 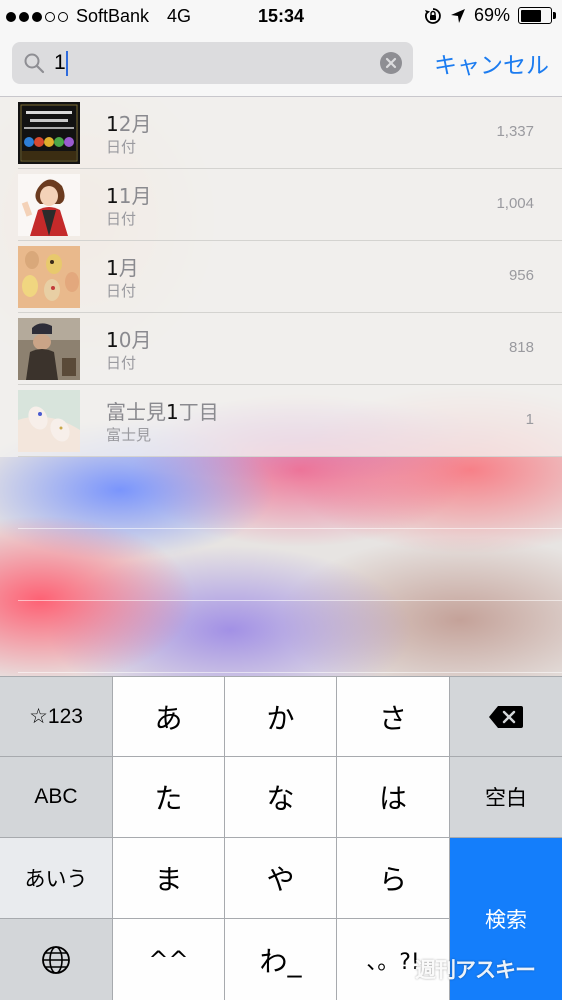 What do you see at coordinates (168, 716) in the screenshot?
I see `kana-key-a: あ` at bounding box center [168, 716].